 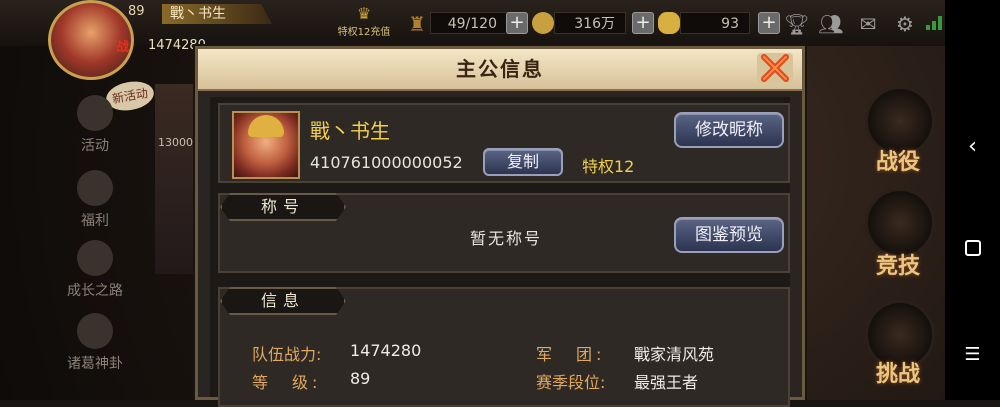 What do you see at coordinates (364, 13) in the screenshot?
I see `crown-icon: ♛` at bounding box center [364, 13].